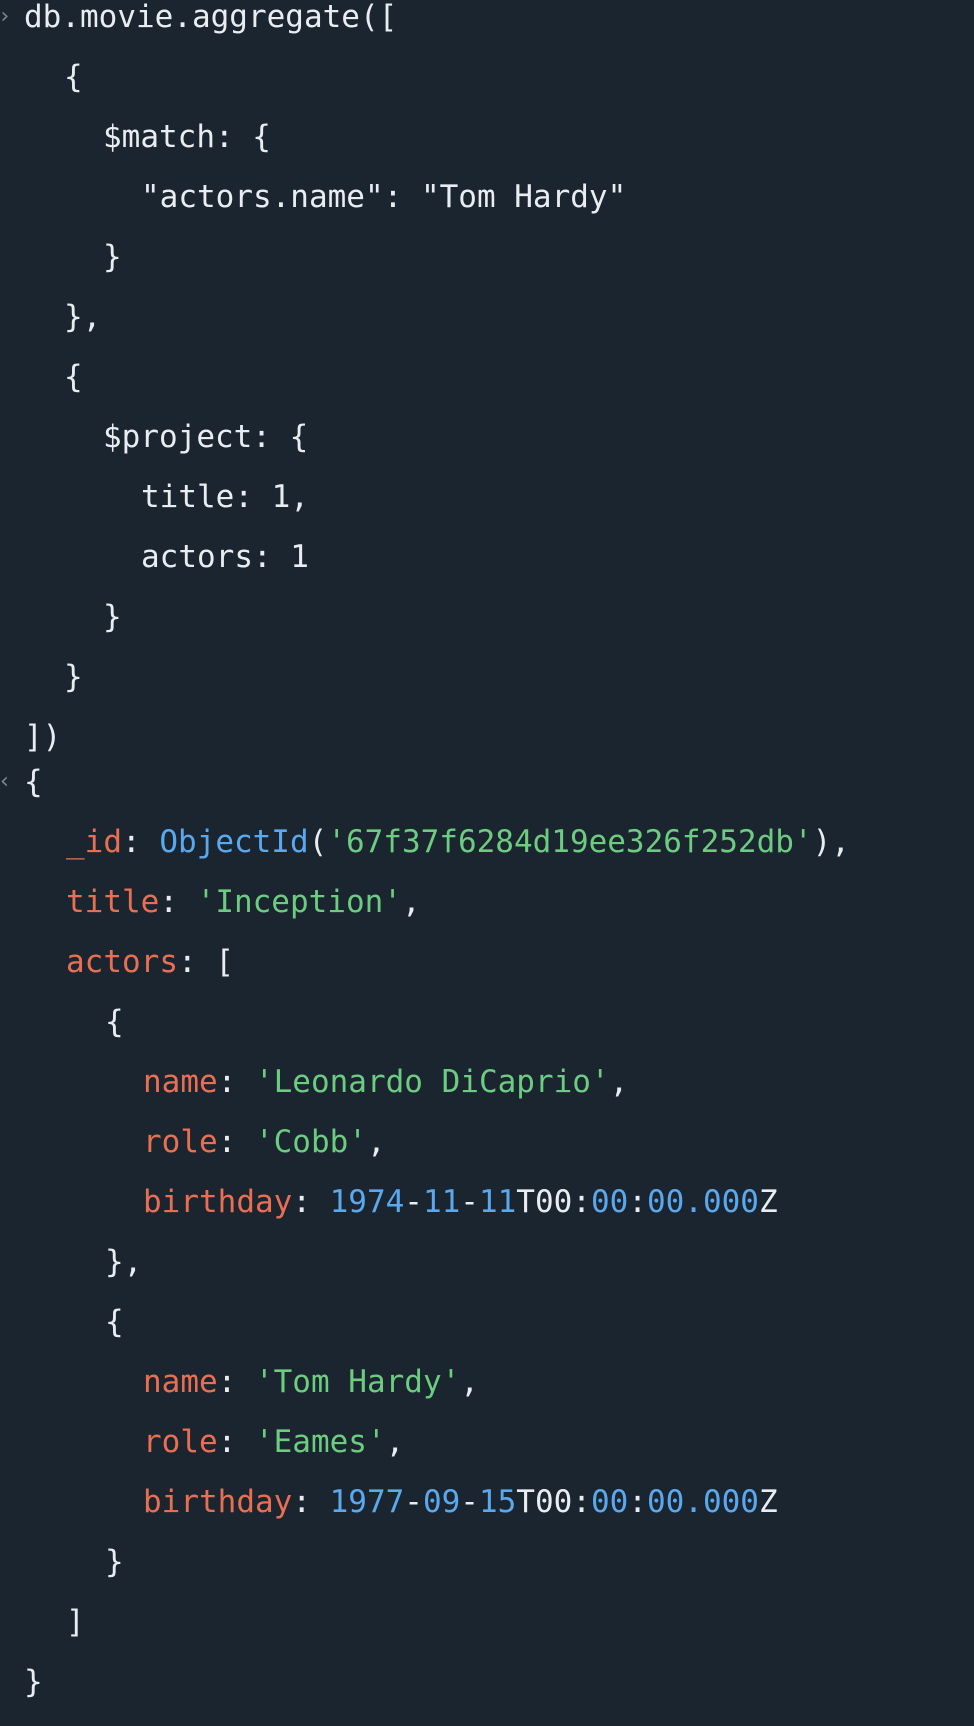  Describe the element at coordinates (94, 842) in the screenshot. I see `id-key: _id` at that location.